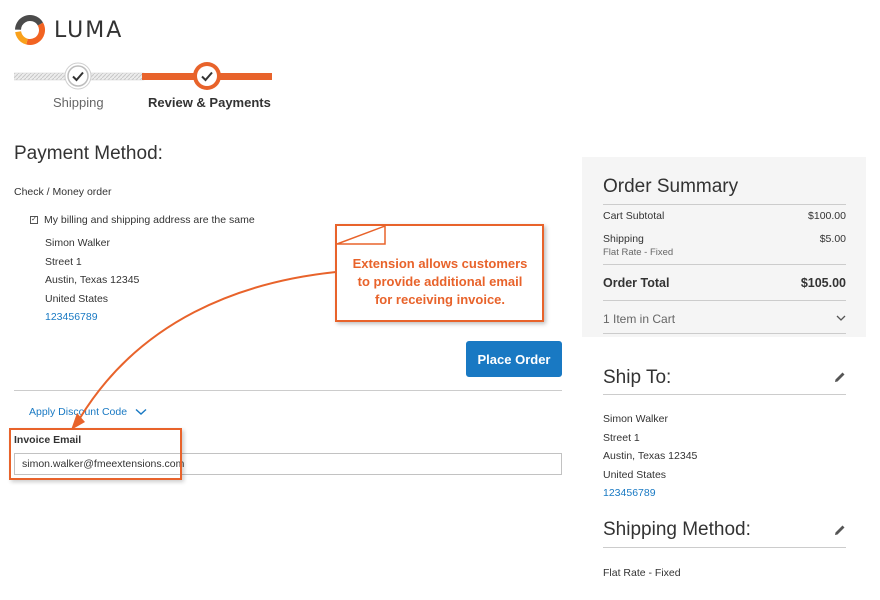  I want to click on shipping-label: Shipping, so click(623, 239).